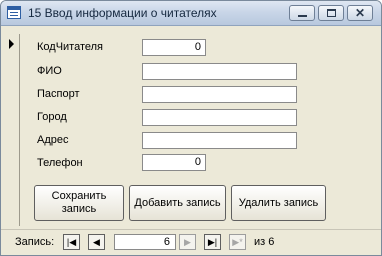 The image size is (382, 256). I want to click on last-record-icon: ▶|, so click(212, 241).